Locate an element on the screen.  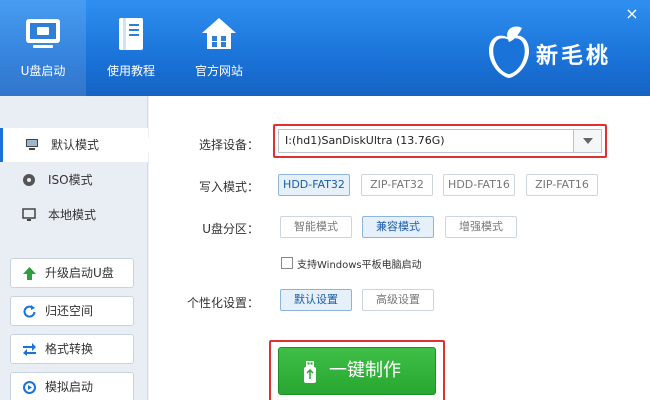
write-option-hdd-fat16: HDD-FAT16 is located at coordinates (479, 185).